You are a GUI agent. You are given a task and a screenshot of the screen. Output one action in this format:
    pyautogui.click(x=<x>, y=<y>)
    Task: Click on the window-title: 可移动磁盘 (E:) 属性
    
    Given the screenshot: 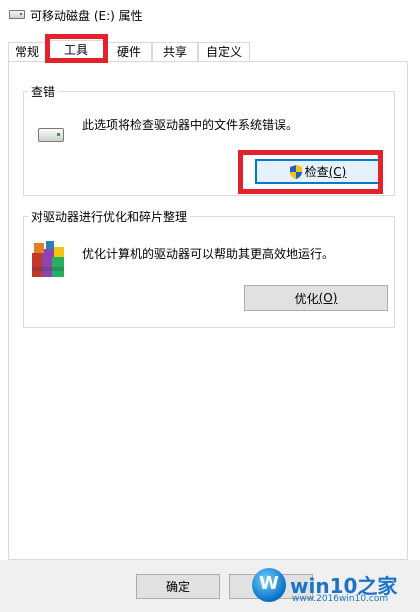 What is the action you would take?
    pyautogui.click(x=86, y=16)
    